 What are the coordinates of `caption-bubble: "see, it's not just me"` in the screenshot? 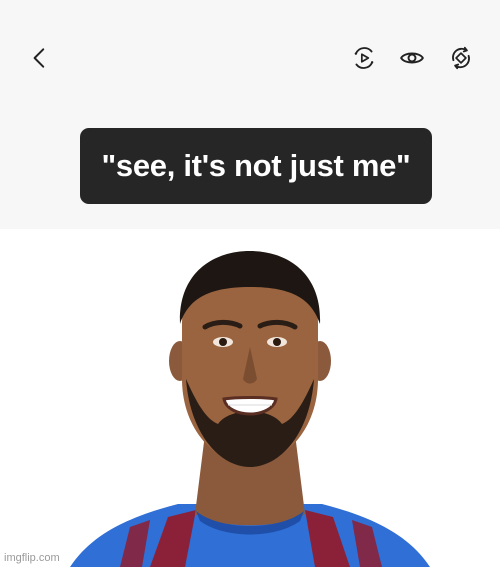 It's located at (256, 166).